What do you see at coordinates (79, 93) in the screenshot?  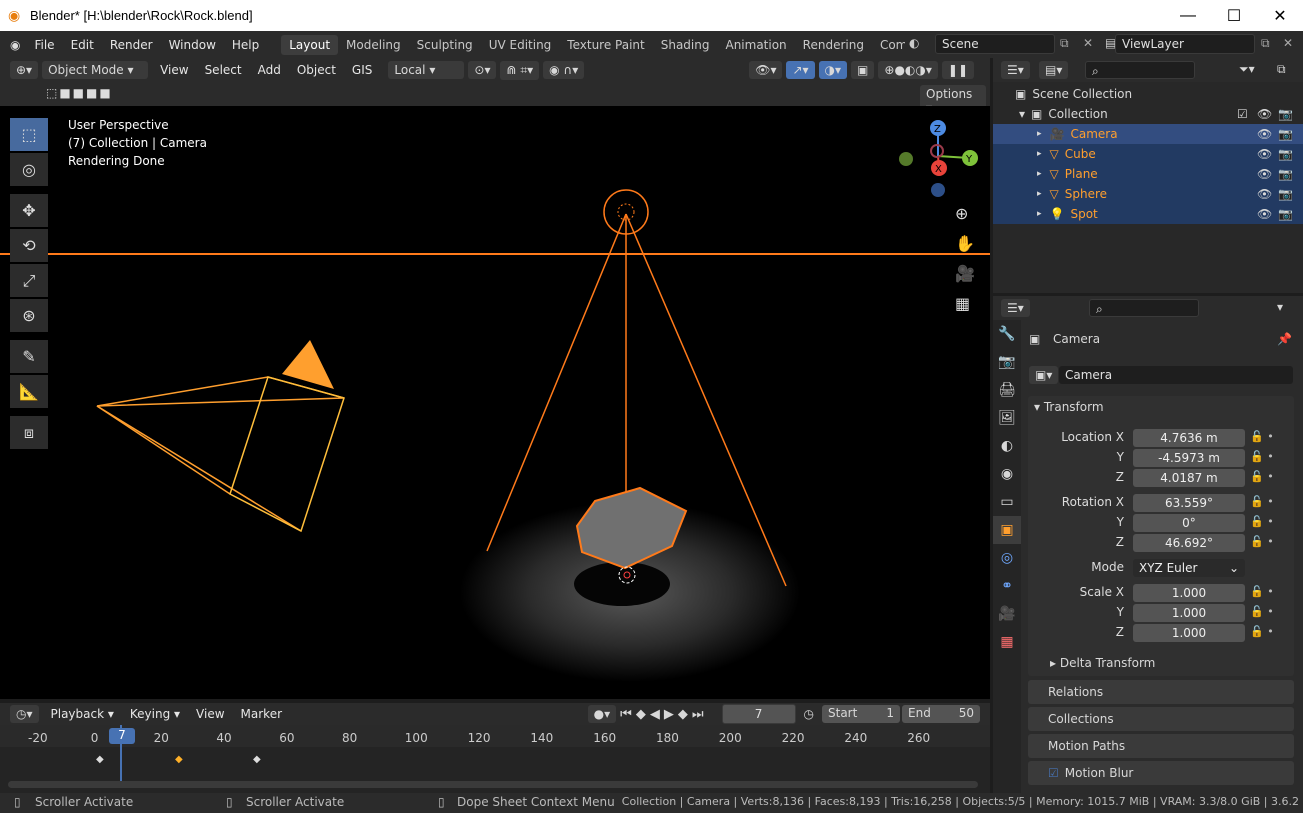 I see `selection-mode-icons: ⬚■■■■` at bounding box center [79, 93].